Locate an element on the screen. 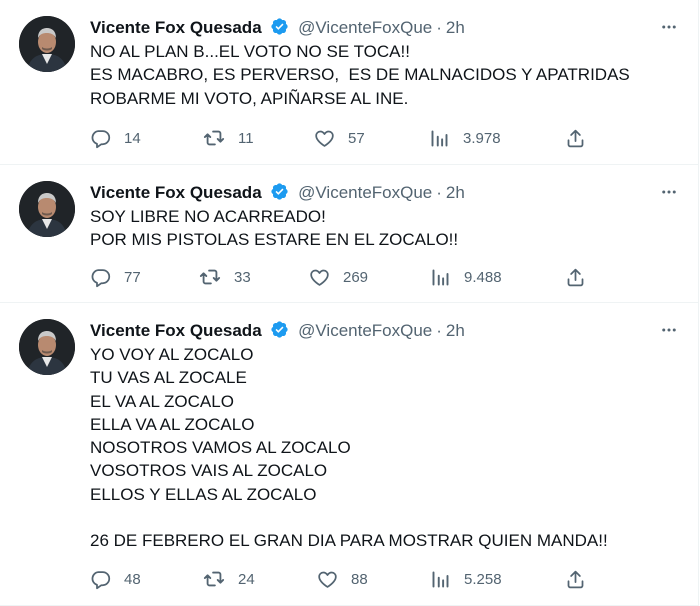  views-count: 9.488 is located at coordinates (483, 277).